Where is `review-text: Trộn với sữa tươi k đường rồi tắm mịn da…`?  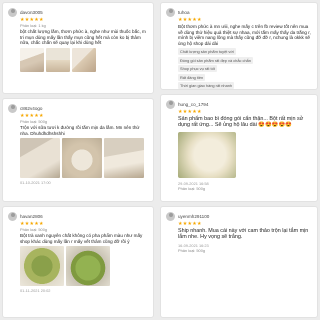 review-text: Trộn với sữa tươi k đường rồi tắm mịn da… is located at coordinates (80, 130).